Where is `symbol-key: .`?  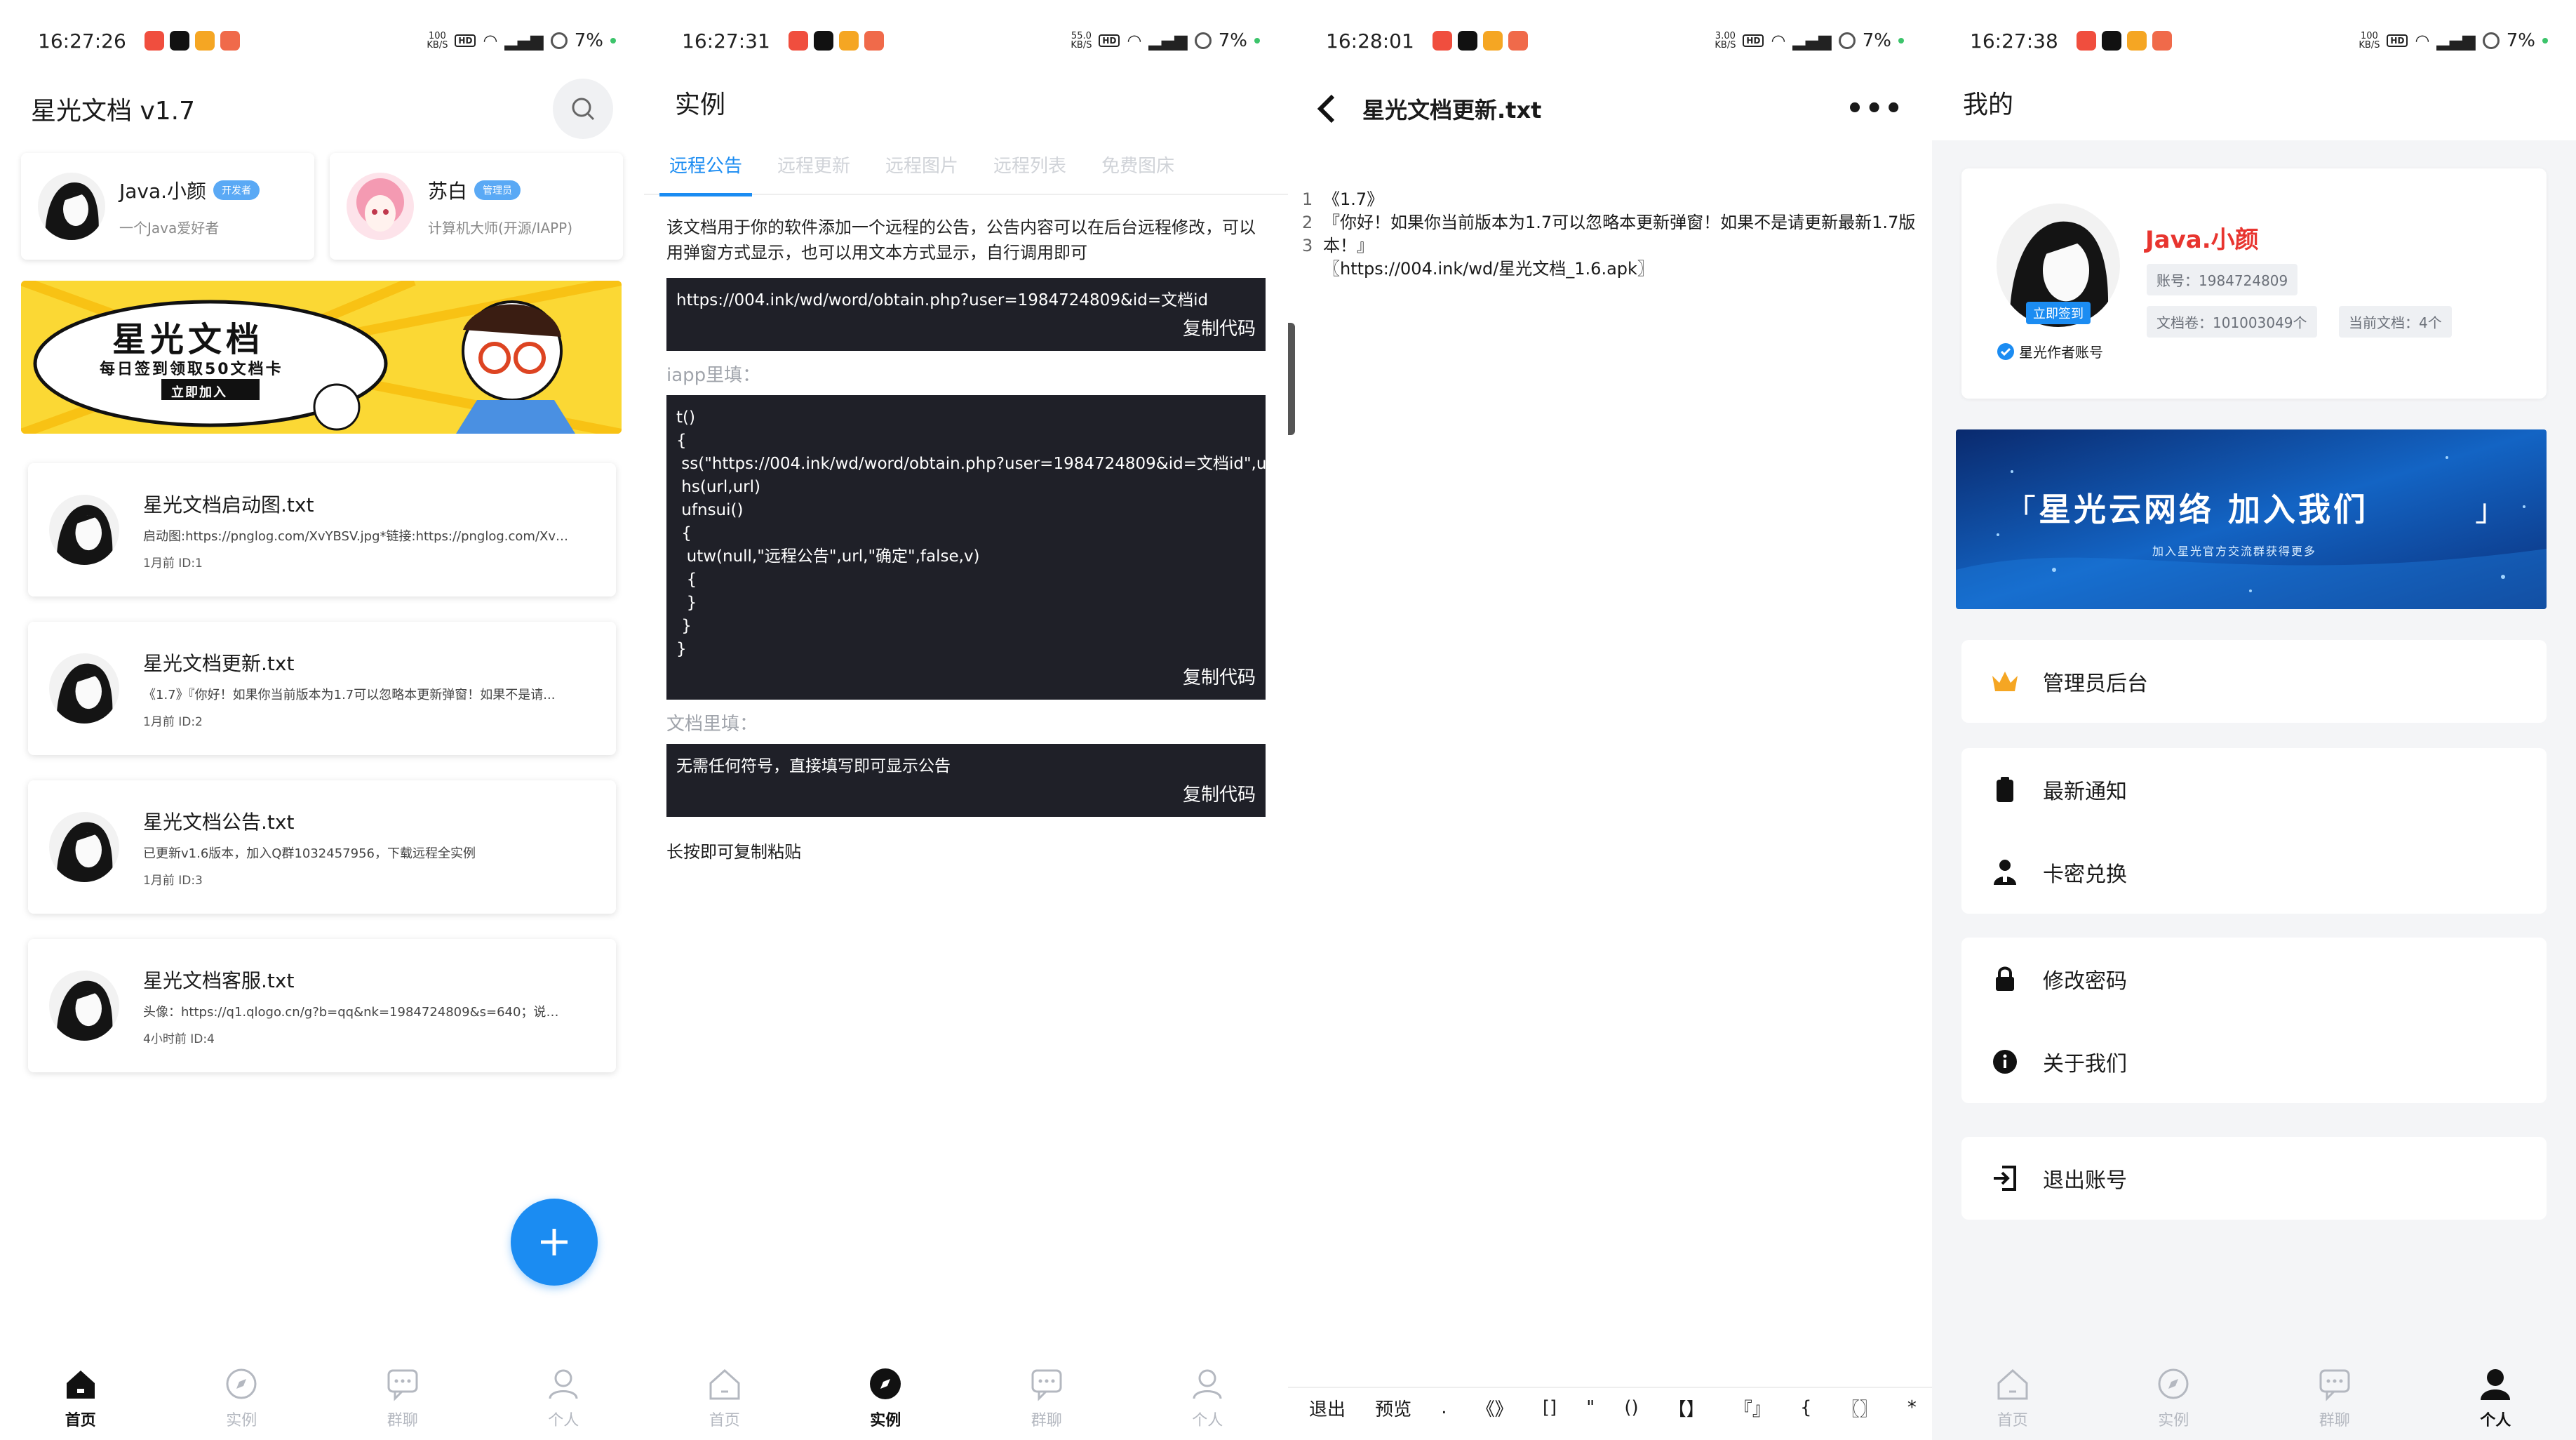
symbol-key: . is located at coordinates (1444, 1407).